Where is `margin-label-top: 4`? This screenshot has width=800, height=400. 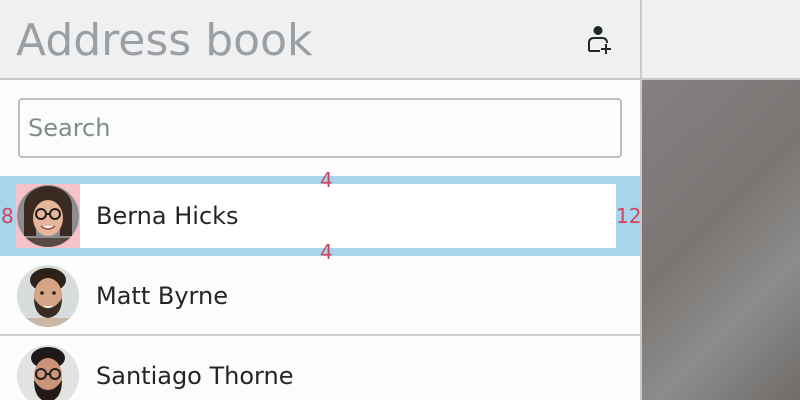 margin-label-top: 4 is located at coordinates (326, 180).